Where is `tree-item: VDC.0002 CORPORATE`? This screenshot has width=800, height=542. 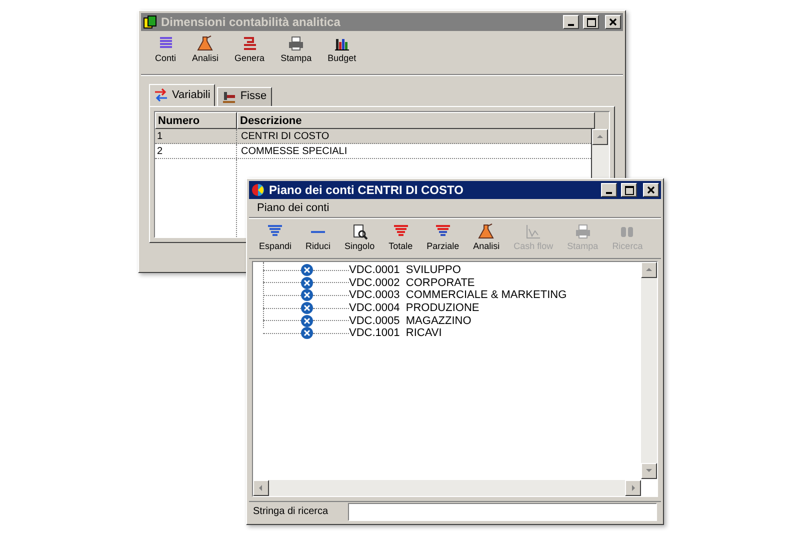 tree-item: VDC.0002 CORPORATE is located at coordinates (412, 282).